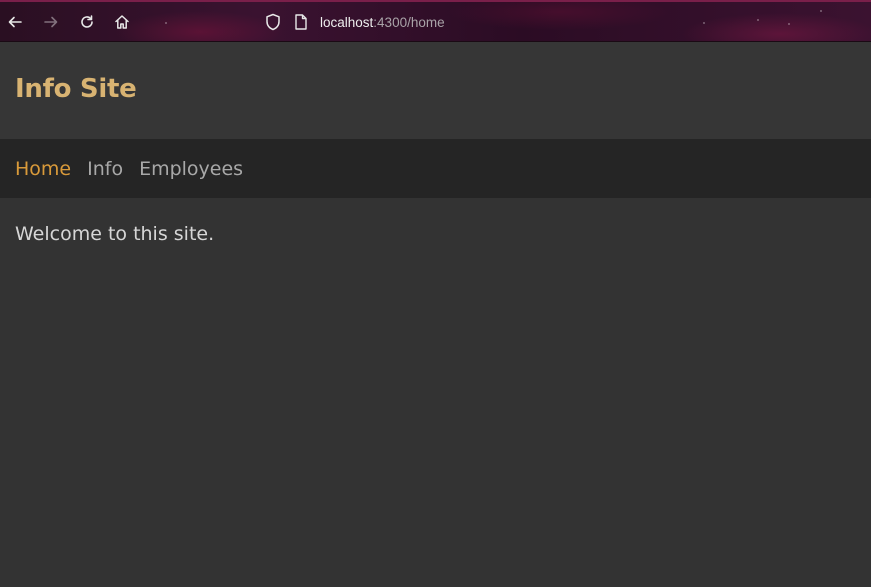  I want to click on nav-link-employees: Employees, so click(191, 169).